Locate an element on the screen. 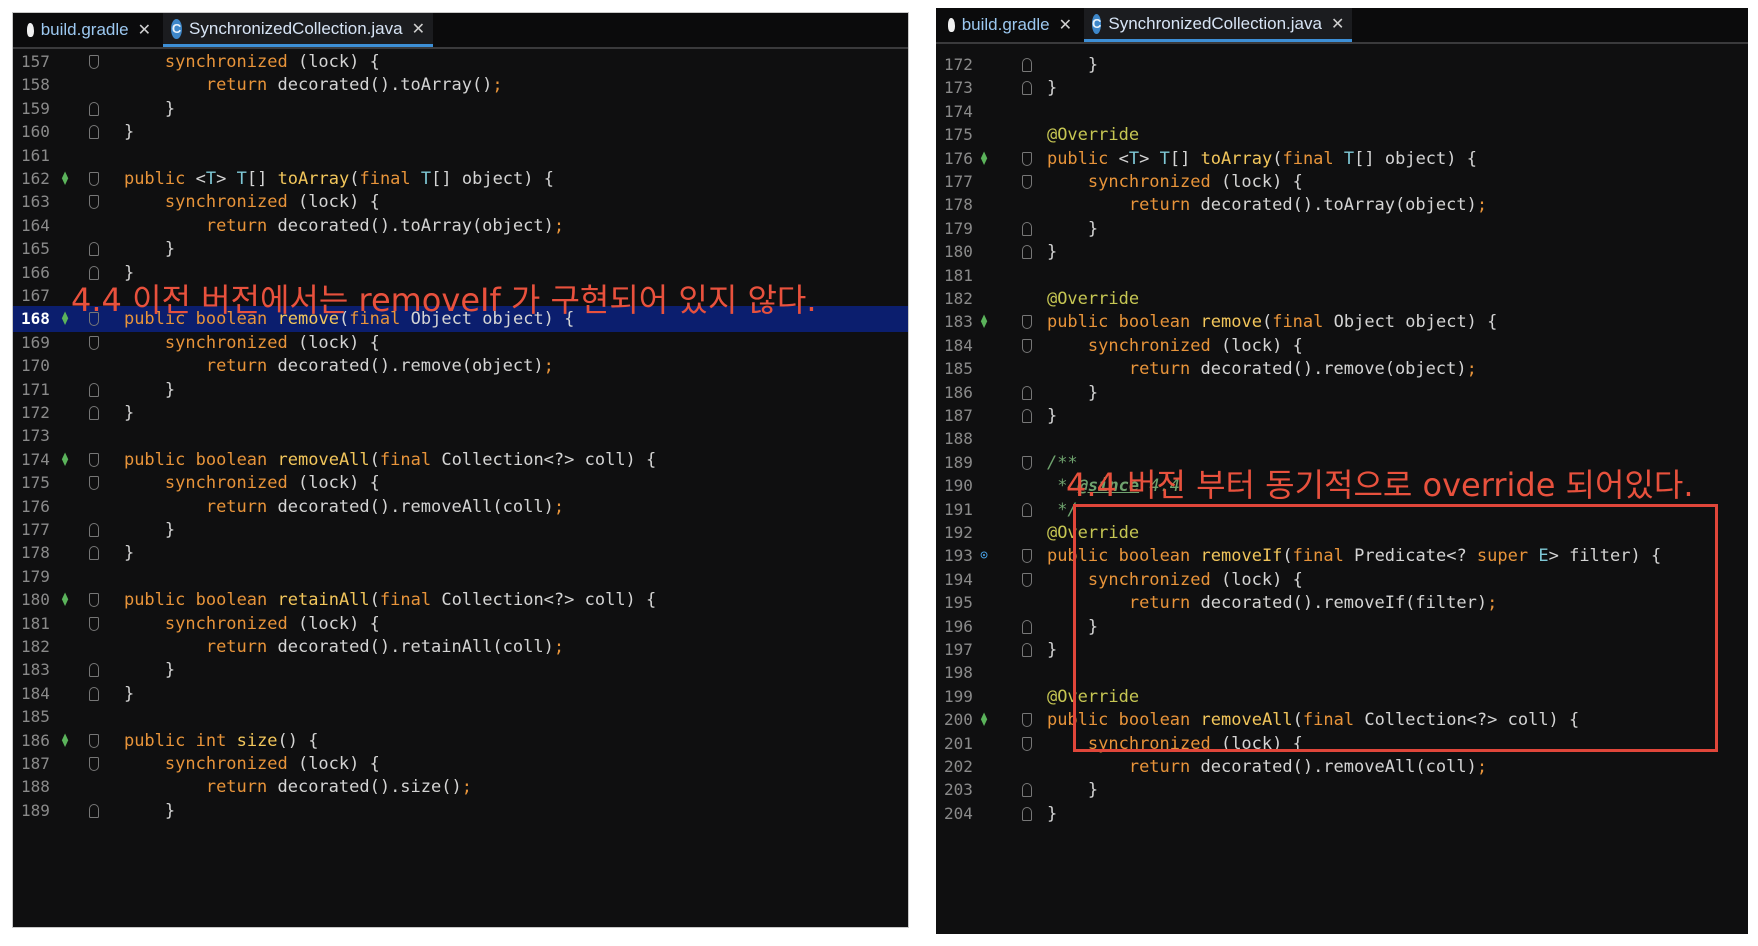 This screenshot has width=1758, height=946. code-line: 204 } is located at coordinates (1342, 814).